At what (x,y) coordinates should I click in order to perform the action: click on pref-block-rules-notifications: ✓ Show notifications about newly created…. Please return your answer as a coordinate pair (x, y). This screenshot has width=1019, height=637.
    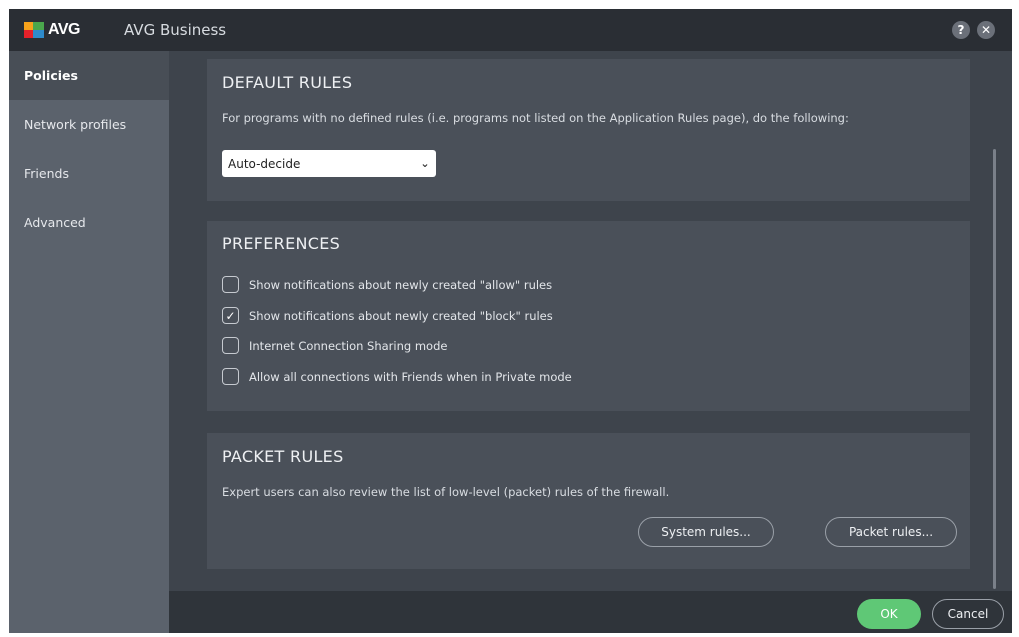
    Looking at the image, I should click on (387, 315).